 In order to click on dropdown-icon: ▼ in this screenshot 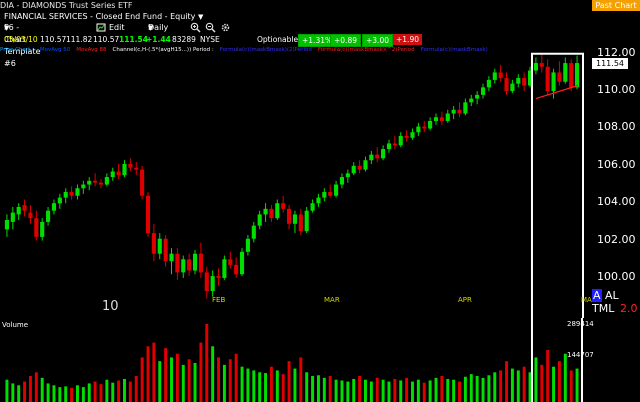, I will do `click(200, 17)`.